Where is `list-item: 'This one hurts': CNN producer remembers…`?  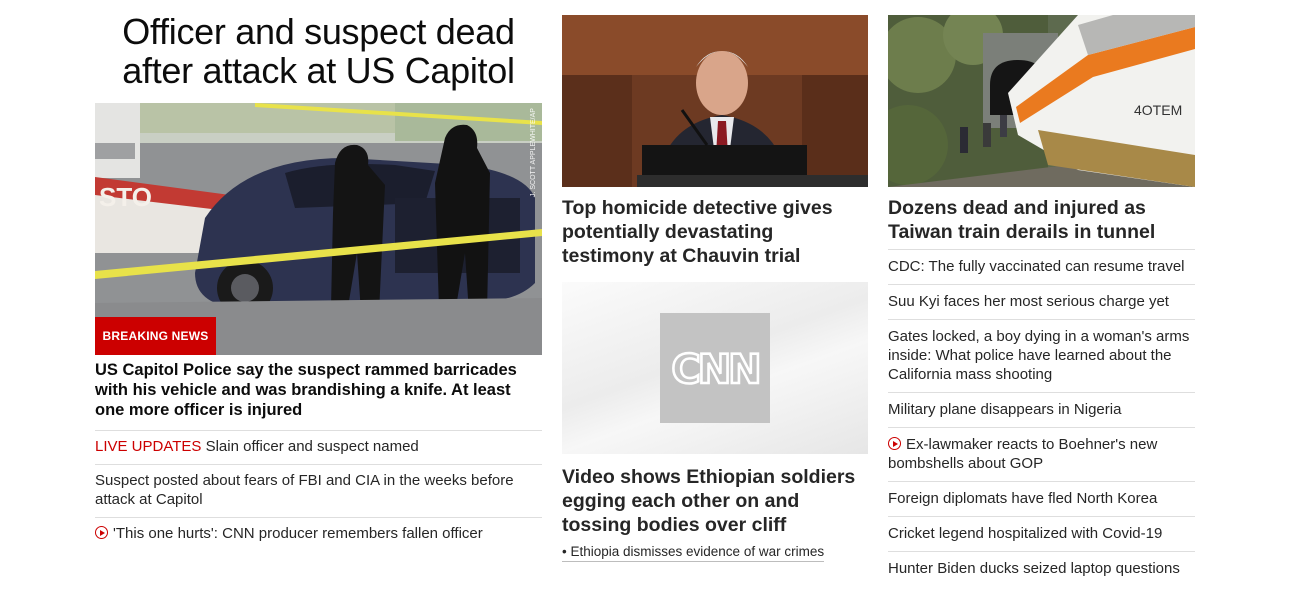
list-item: 'This one hurts': CNN producer remembers… is located at coordinates (318, 534).